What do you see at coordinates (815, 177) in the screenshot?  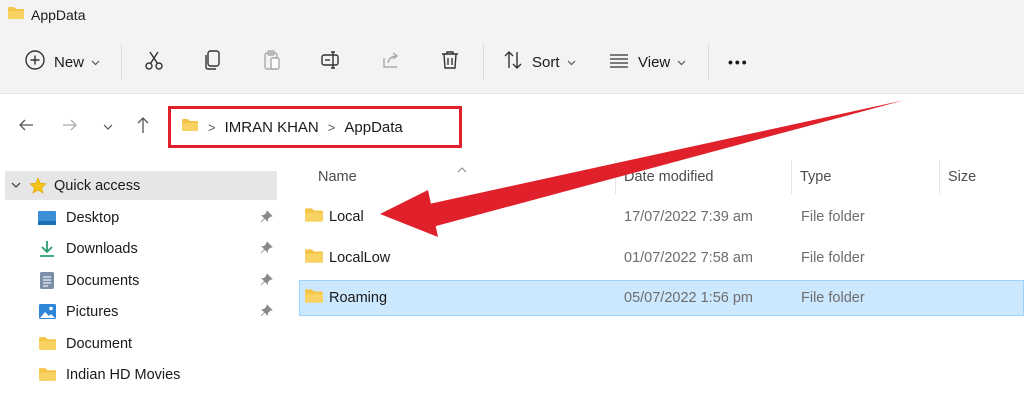 I see `column-header-type: Type` at bounding box center [815, 177].